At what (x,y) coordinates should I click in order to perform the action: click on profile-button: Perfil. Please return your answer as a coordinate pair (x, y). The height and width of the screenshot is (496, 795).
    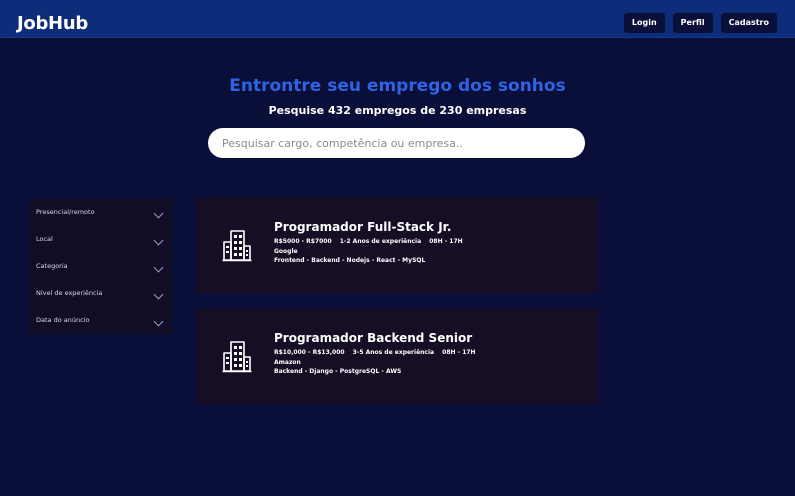
    Looking at the image, I should click on (692, 23).